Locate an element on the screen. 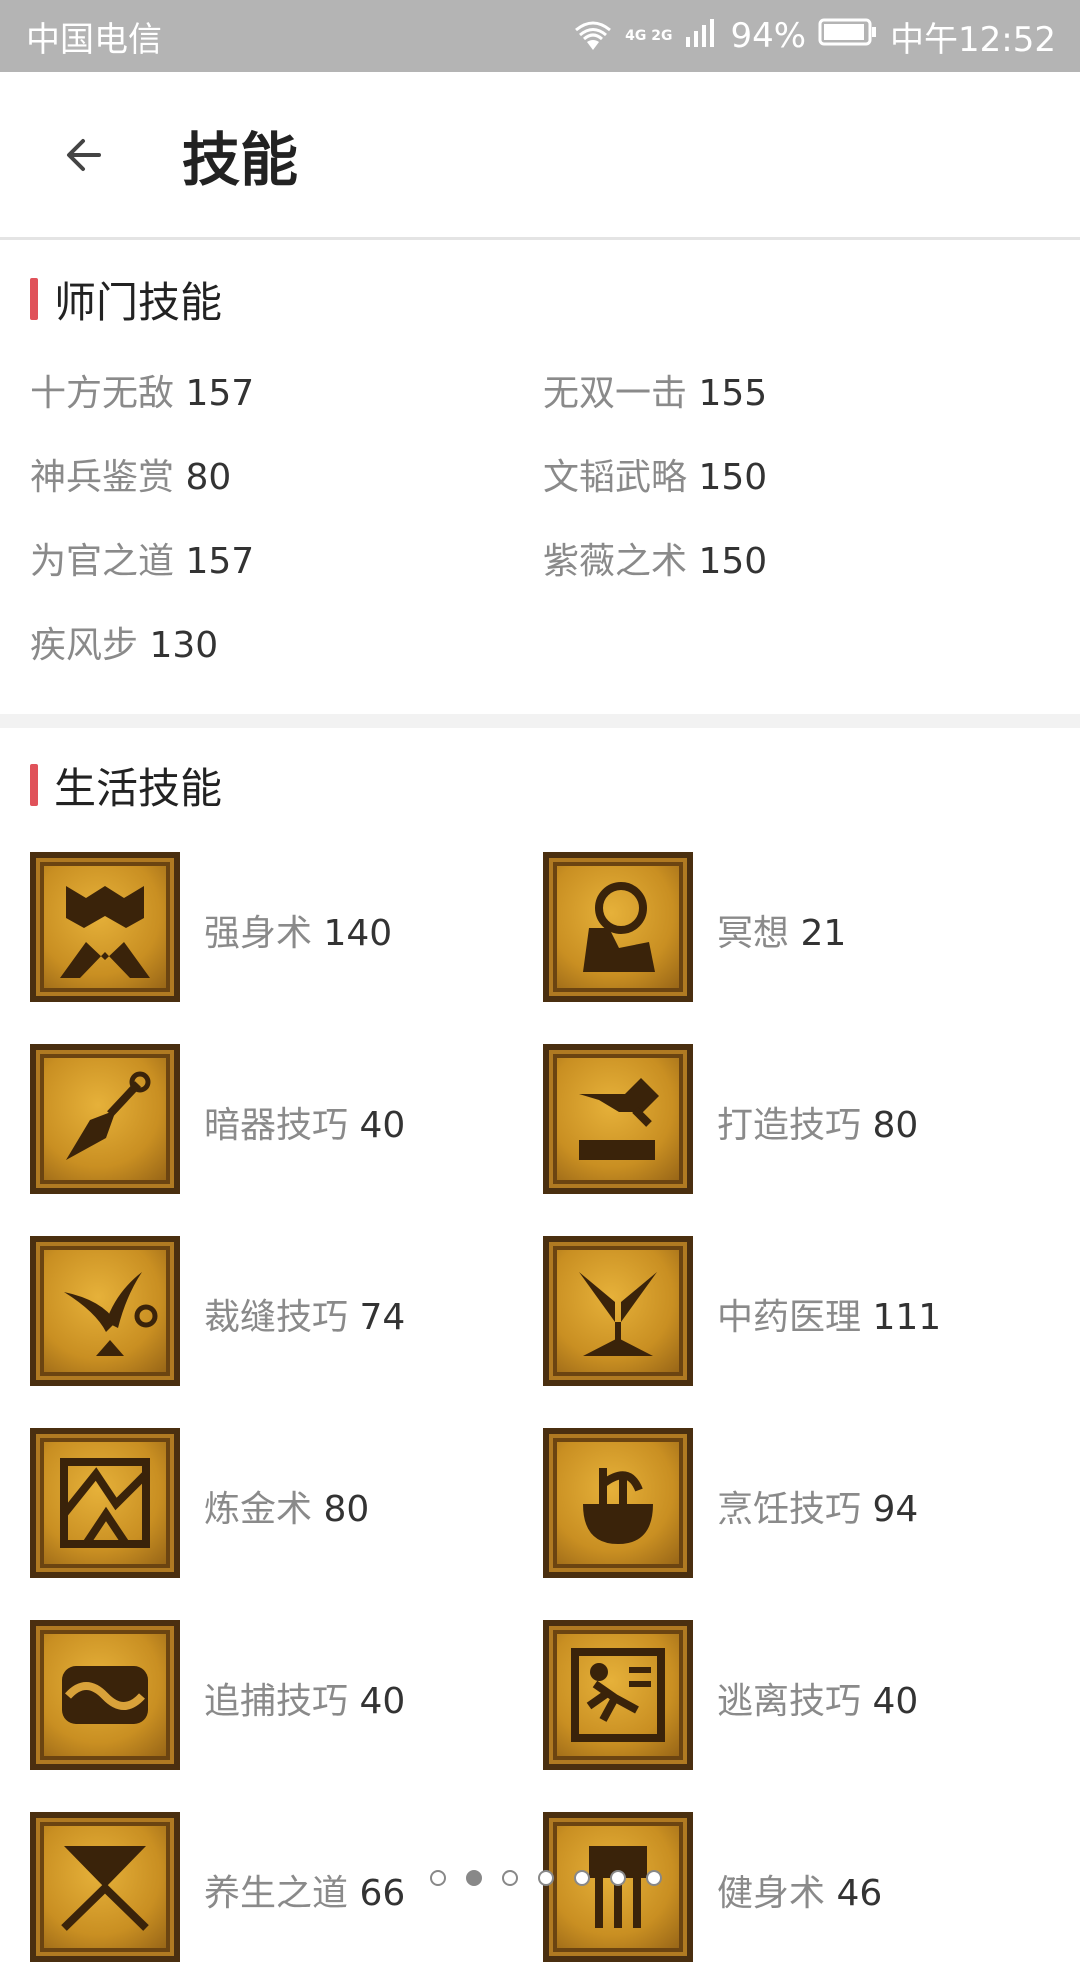  life-skill-item: 冥想 21 is located at coordinates (798, 927).